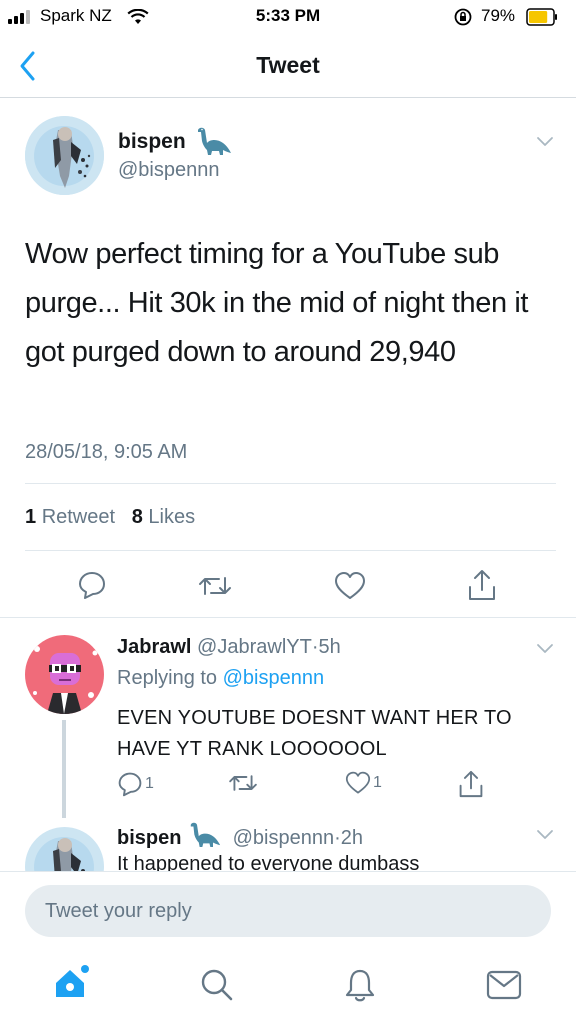 The image size is (576, 1024). I want to click on reply-header: bispen @bispennn·2h, so click(240, 835).